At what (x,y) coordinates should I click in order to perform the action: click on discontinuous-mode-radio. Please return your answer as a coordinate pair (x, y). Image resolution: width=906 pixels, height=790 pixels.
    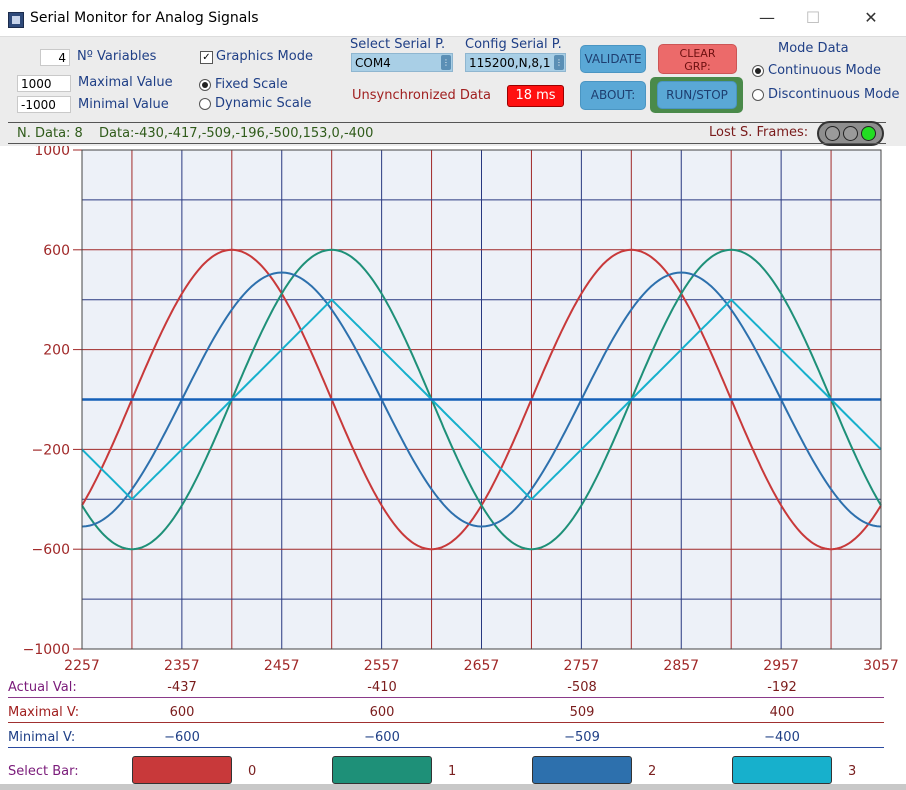
    Looking at the image, I should click on (758, 95).